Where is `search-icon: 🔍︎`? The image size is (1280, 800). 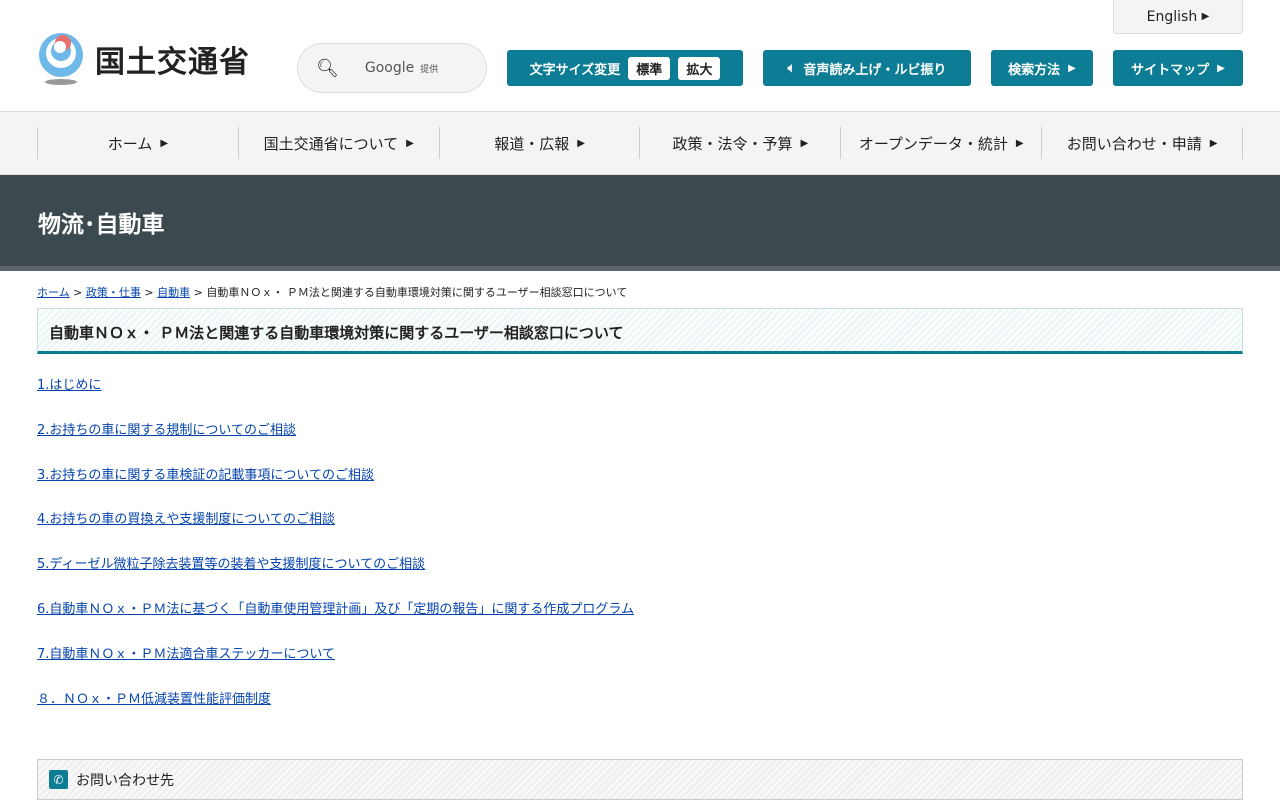 search-icon: 🔍︎ is located at coordinates (327, 68).